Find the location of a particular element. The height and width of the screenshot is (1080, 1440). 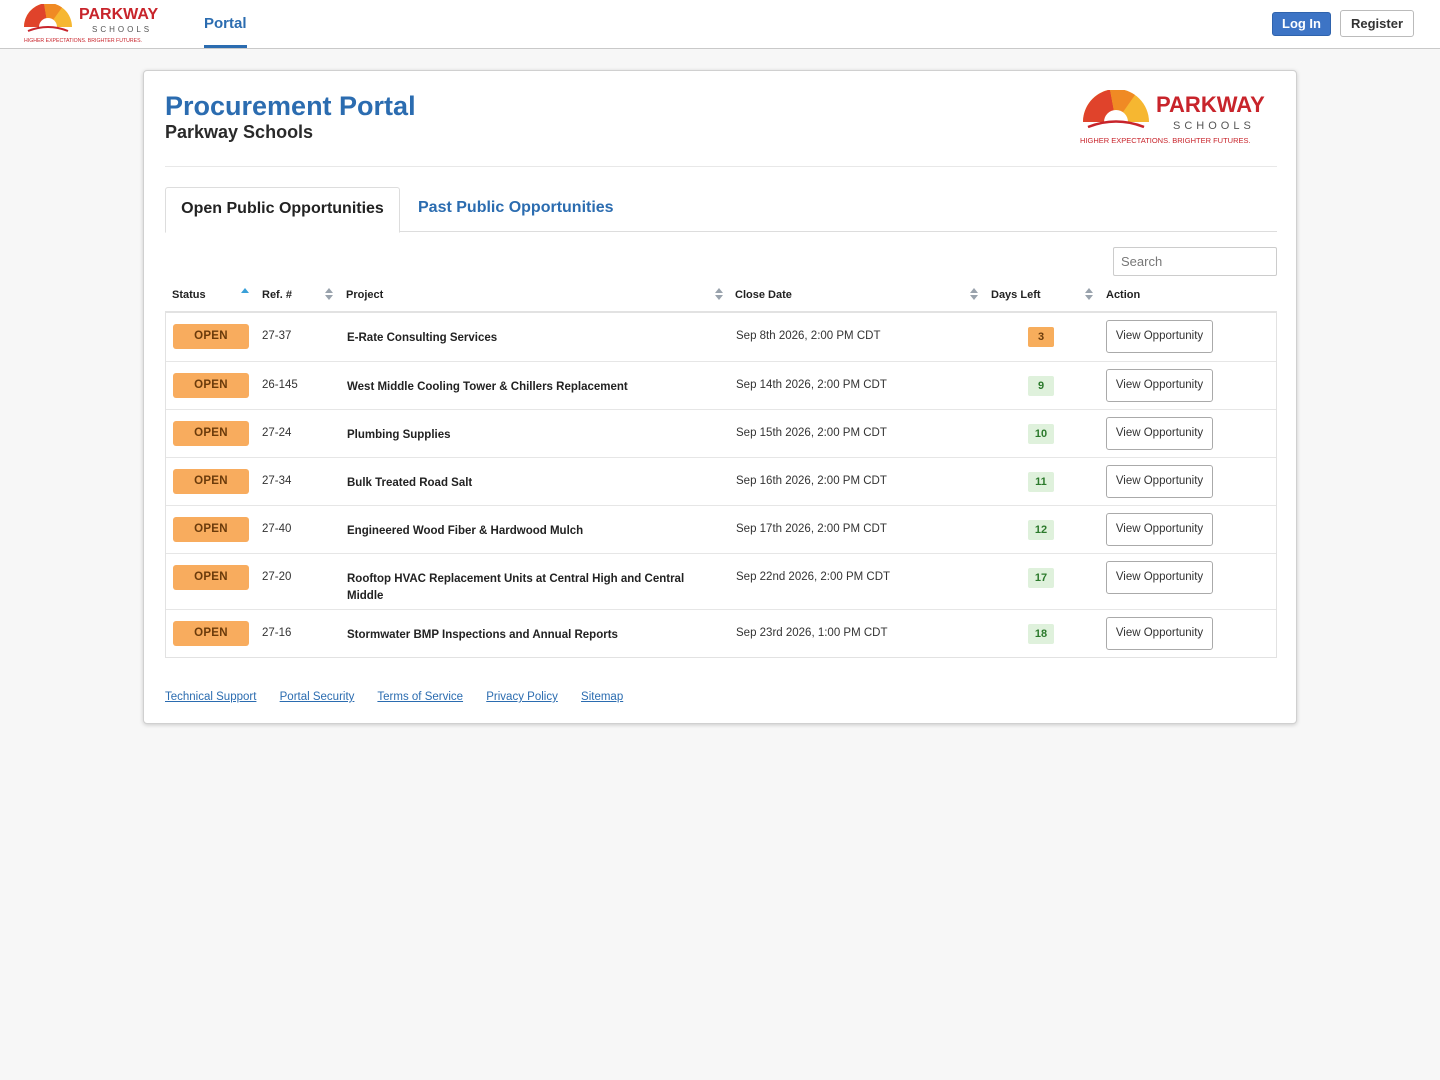

close-date: Sep 8th 2026, 2:00 PM CDT is located at coordinates (808, 336).